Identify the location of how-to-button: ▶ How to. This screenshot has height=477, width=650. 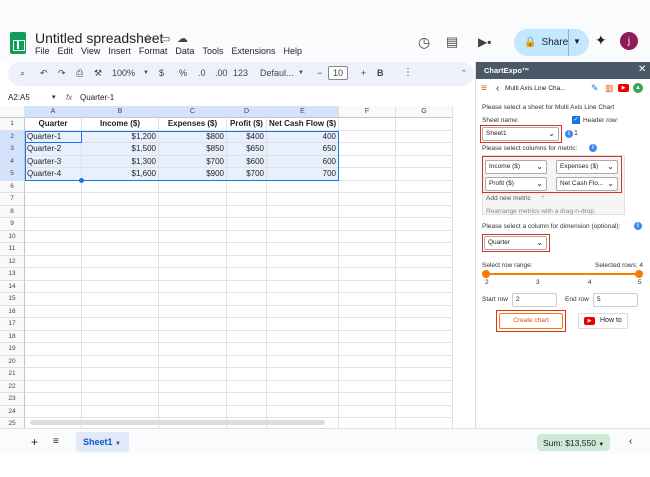
(603, 321).